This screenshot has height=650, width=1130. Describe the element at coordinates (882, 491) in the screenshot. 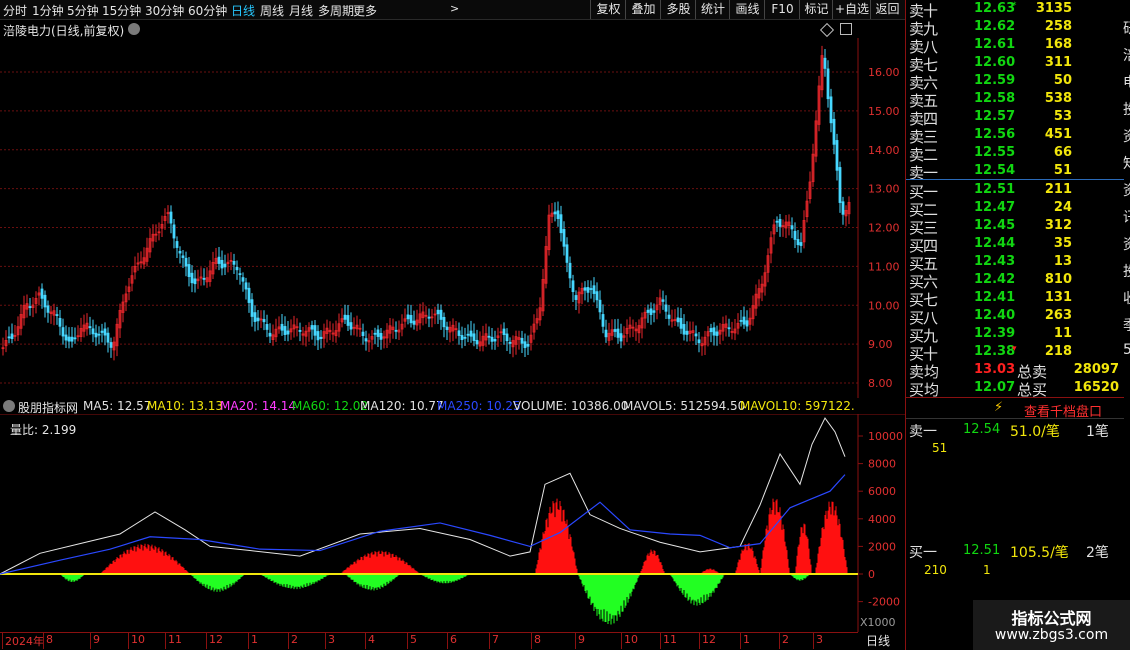

I see `indicator-tick: 6000` at that location.